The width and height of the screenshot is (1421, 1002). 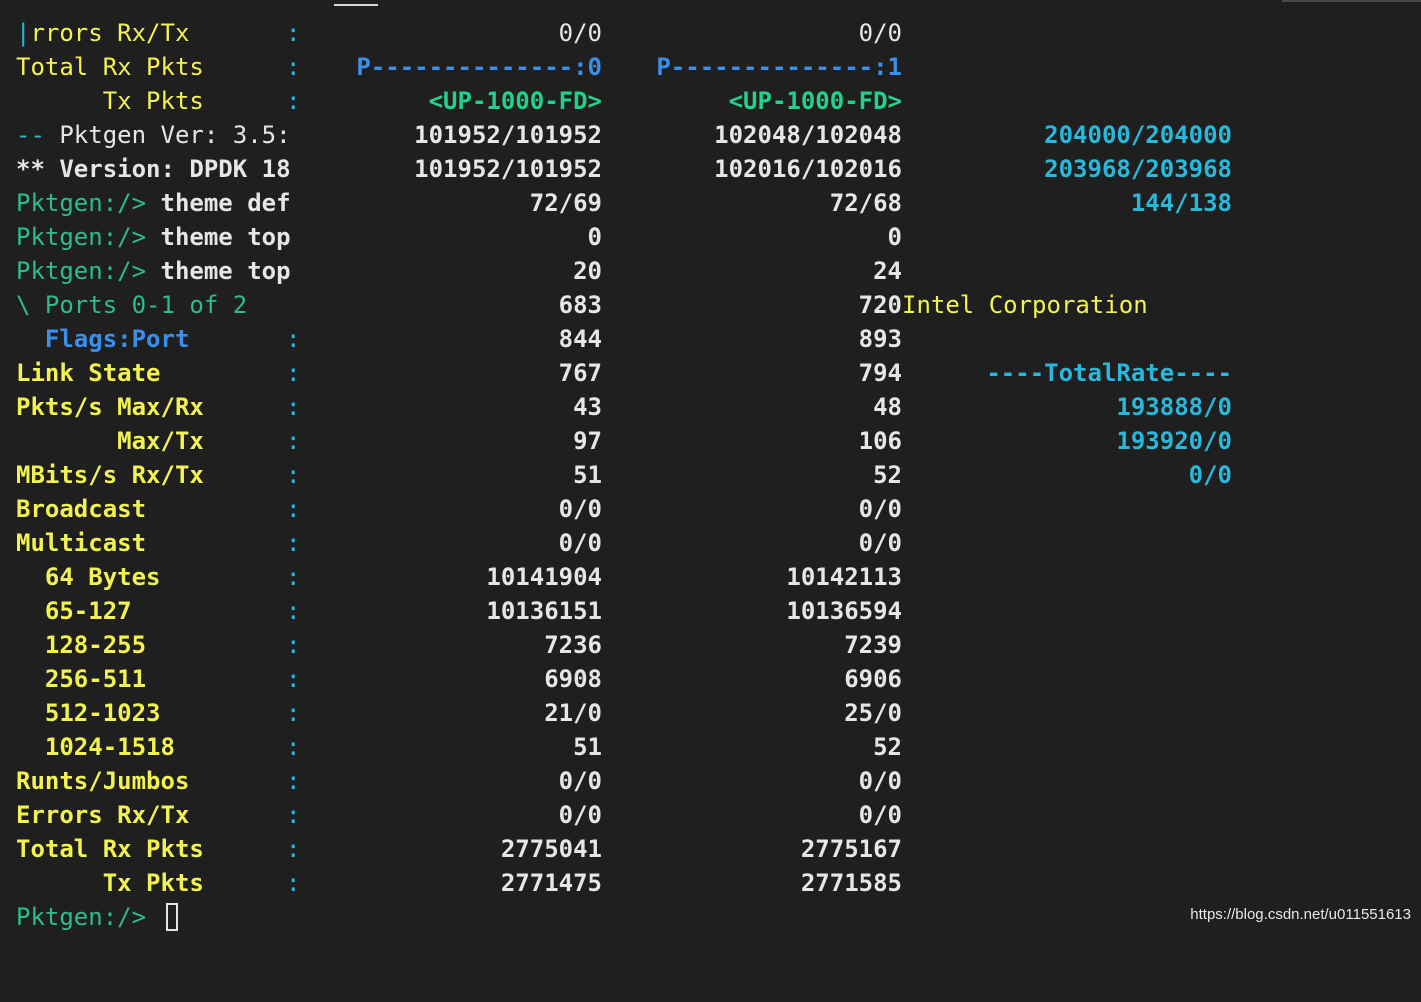 What do you see at coordinates (580, 305) in the screenshot?
I see `port0-value: 683` at bounding box center [580, 305].